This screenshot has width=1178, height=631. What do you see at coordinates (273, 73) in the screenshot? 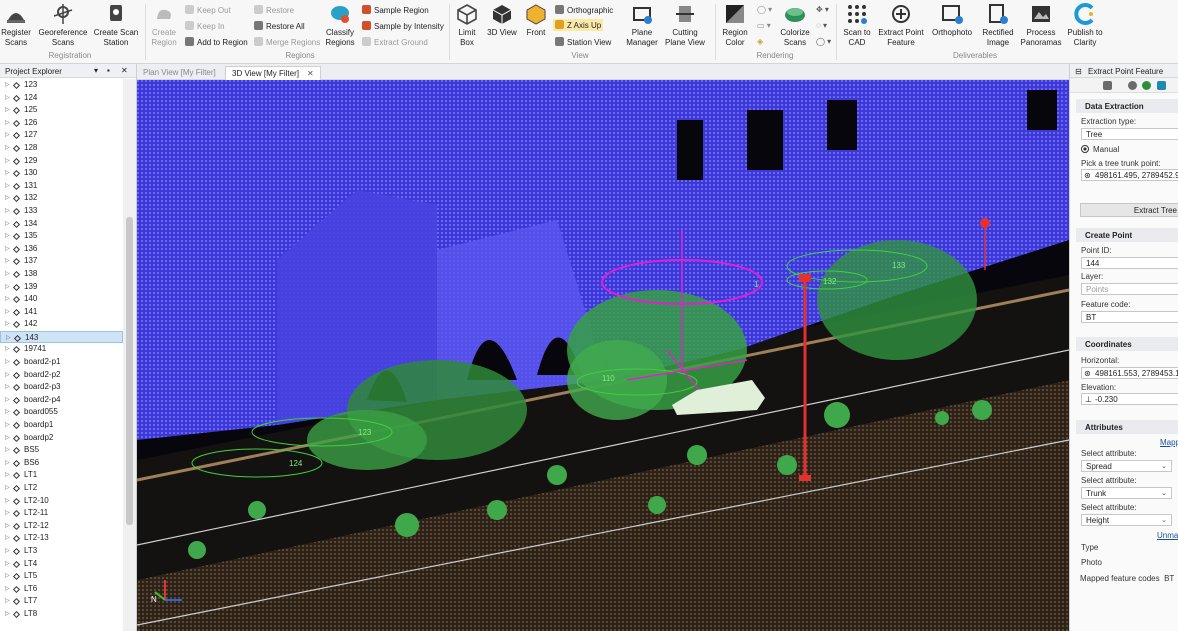
I see `tab-3d-view: 3D View [My Filter] ✕` at bounding box center [273, 73].